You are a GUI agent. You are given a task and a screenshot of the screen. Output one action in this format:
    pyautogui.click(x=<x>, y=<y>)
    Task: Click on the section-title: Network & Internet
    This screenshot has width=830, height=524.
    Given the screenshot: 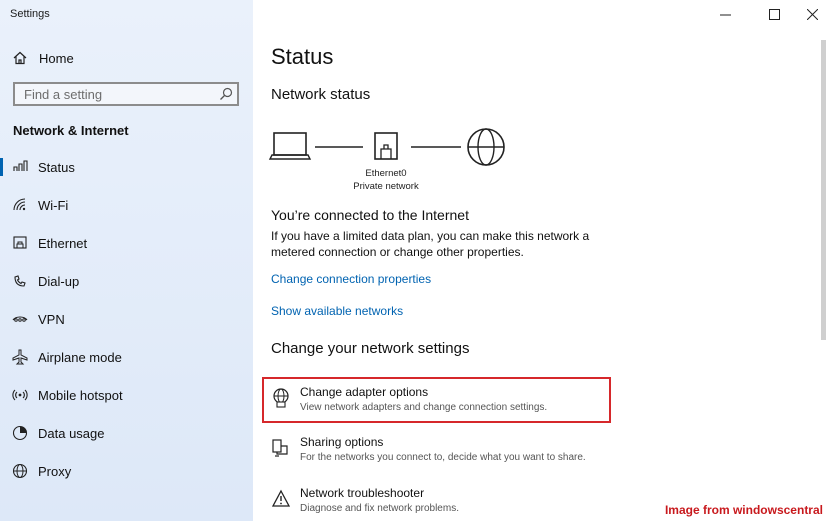 What is the action you would take?
    pyautogui.click(x=71, y=130)
    